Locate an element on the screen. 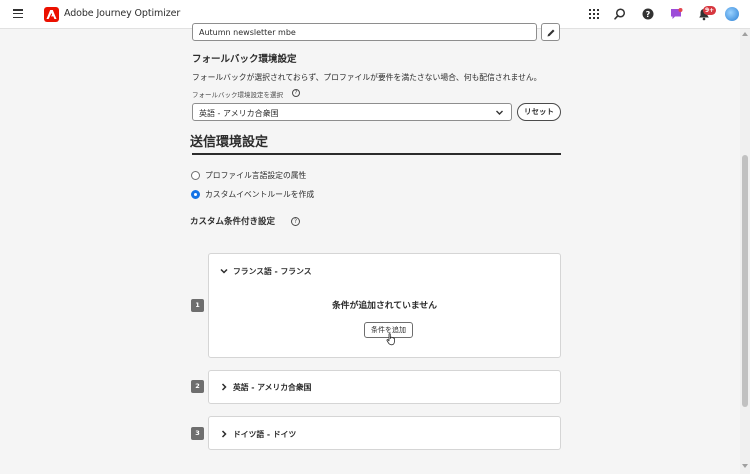 This screenshot has height=474, width=750. radio-profile-language is located at coordinates (195, 175).